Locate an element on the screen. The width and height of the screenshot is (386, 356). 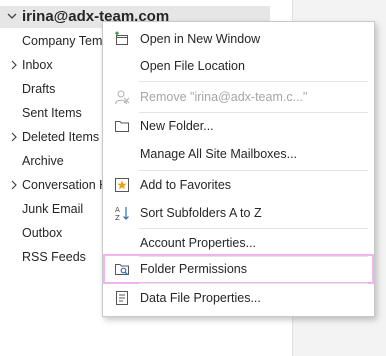
menu-item-open-file-location: Open File Location is located at coordinates (238, 66).